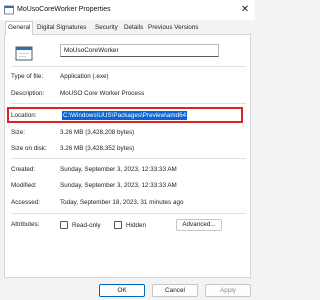 Image resolution: width=320 pixels, height=300 pixels. I want to click on tab-previous-versions: Previous Versions, so click(173, 28).